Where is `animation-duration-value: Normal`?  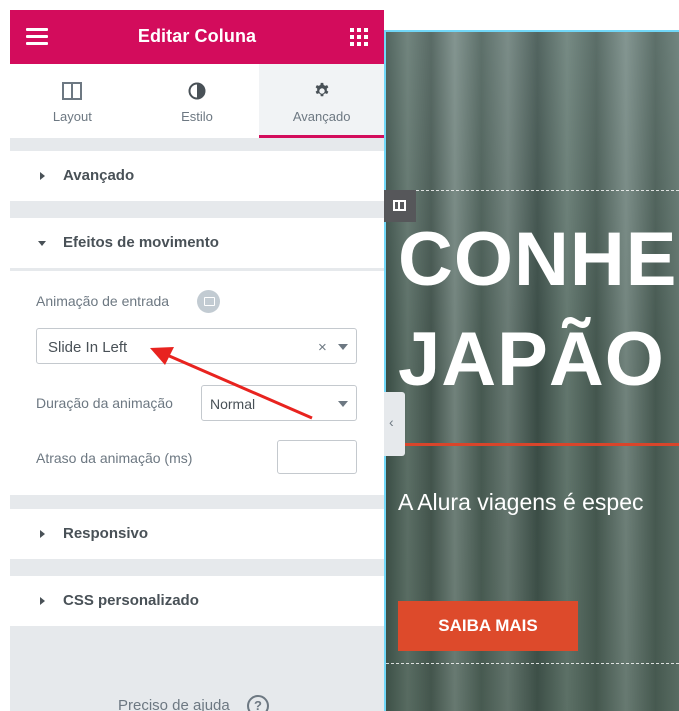
animation-duration-value: Normal is located at coordinates (233, 404).